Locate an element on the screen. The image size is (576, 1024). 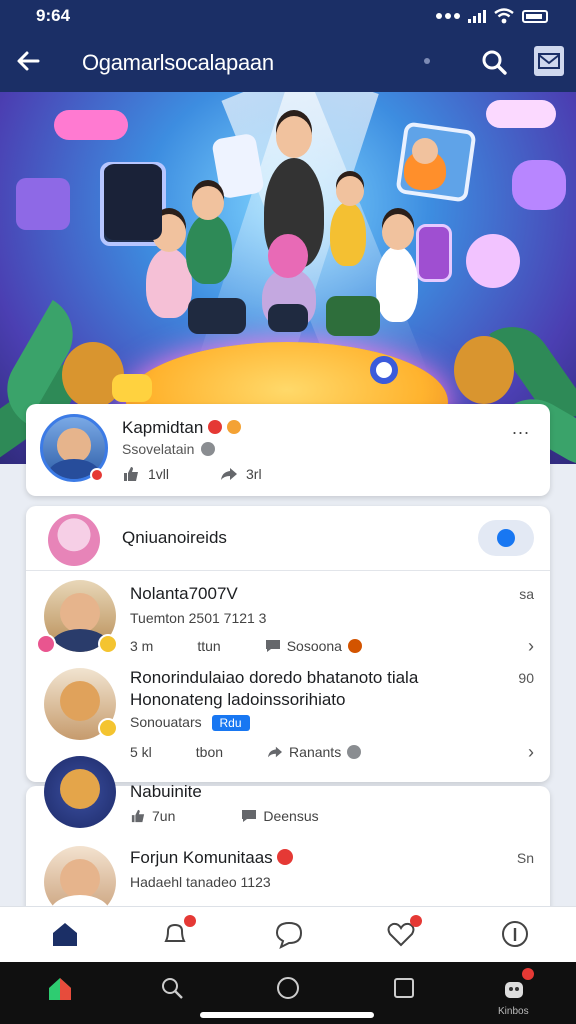
gesture-home-bar is located at coordinates (287, 1015).